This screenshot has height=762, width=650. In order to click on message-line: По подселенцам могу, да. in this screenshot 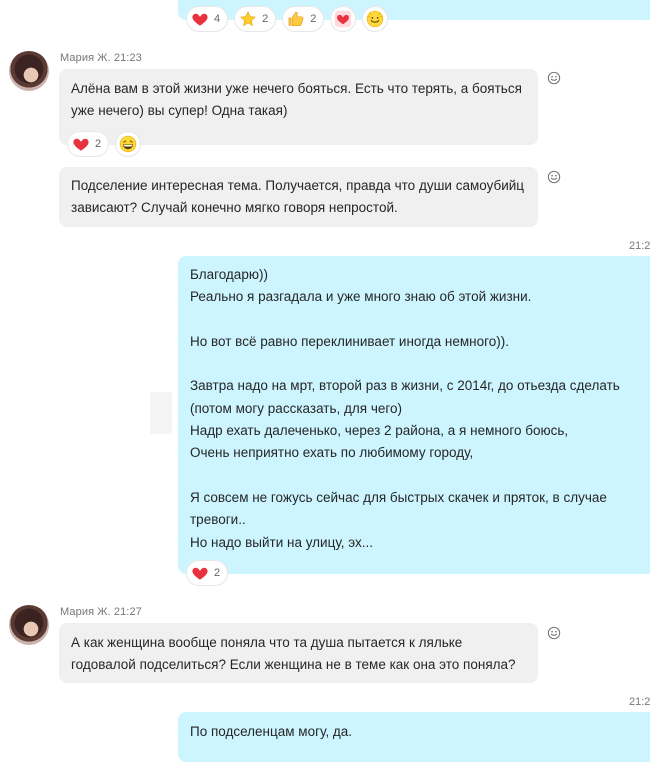, I will do `click(271, 731)`.